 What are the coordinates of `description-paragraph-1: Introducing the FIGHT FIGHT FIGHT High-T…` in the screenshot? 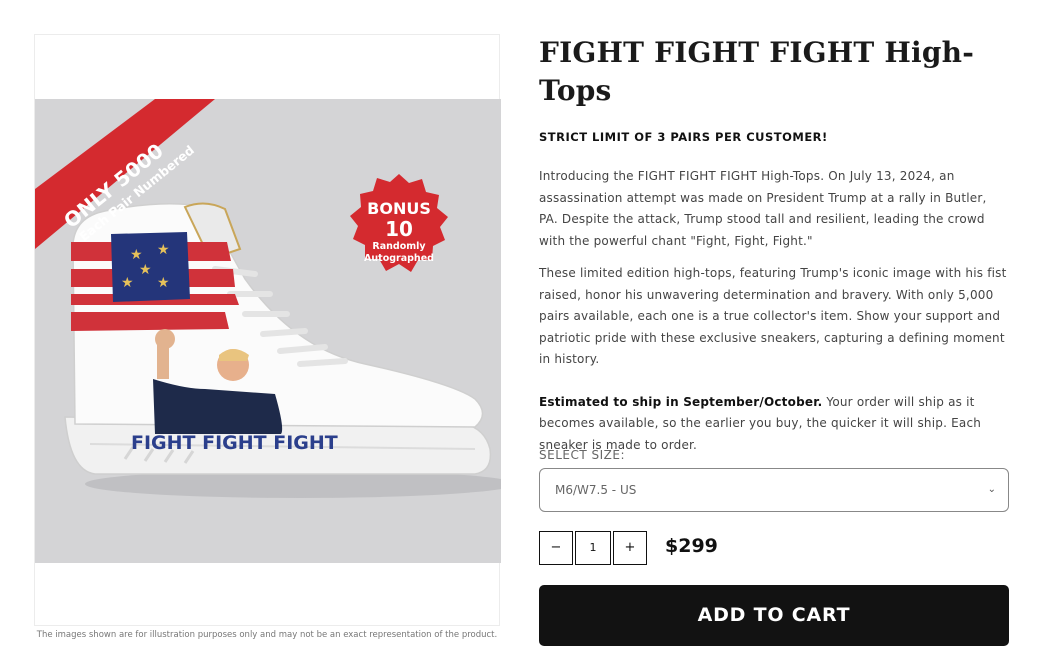 It's located at (763, 208).